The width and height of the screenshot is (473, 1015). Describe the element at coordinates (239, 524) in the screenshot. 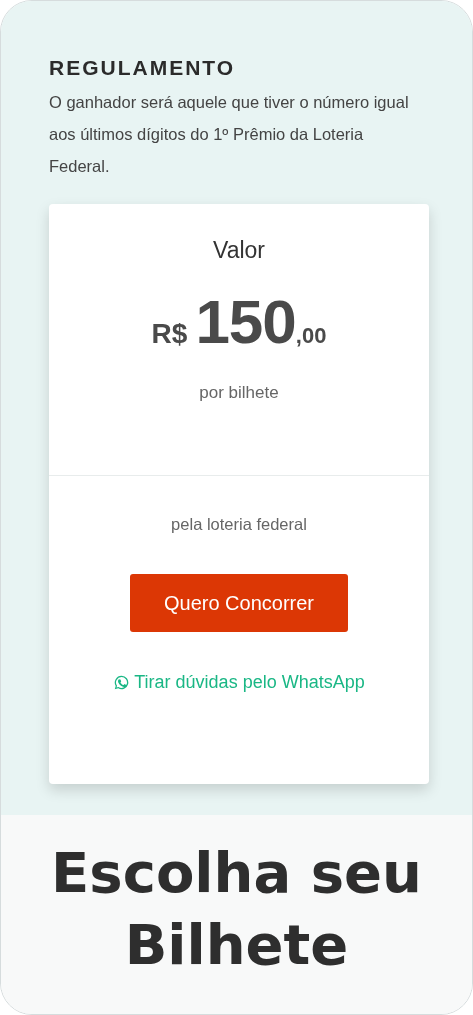

I see `price-note: pela loteria federal` at that location.